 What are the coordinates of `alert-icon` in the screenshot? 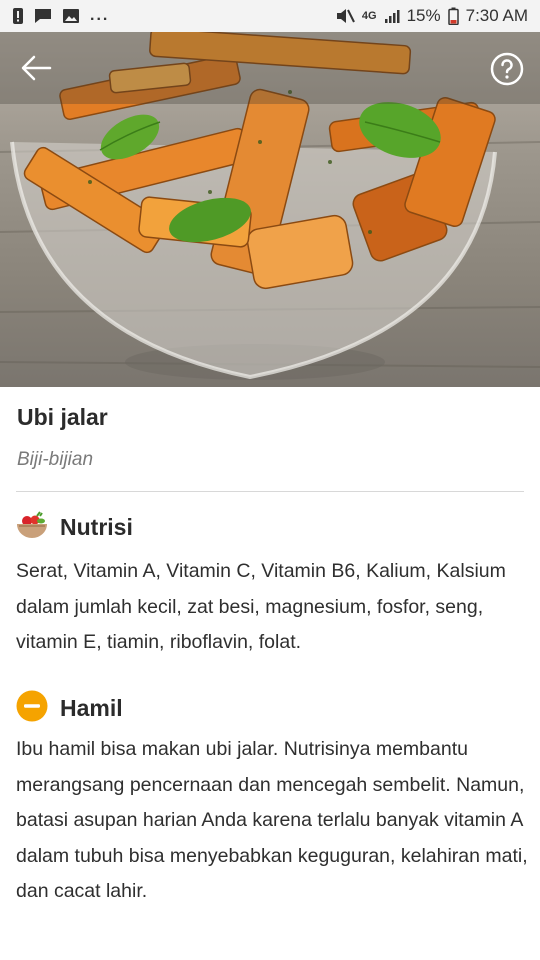 It's located at (18, 16).